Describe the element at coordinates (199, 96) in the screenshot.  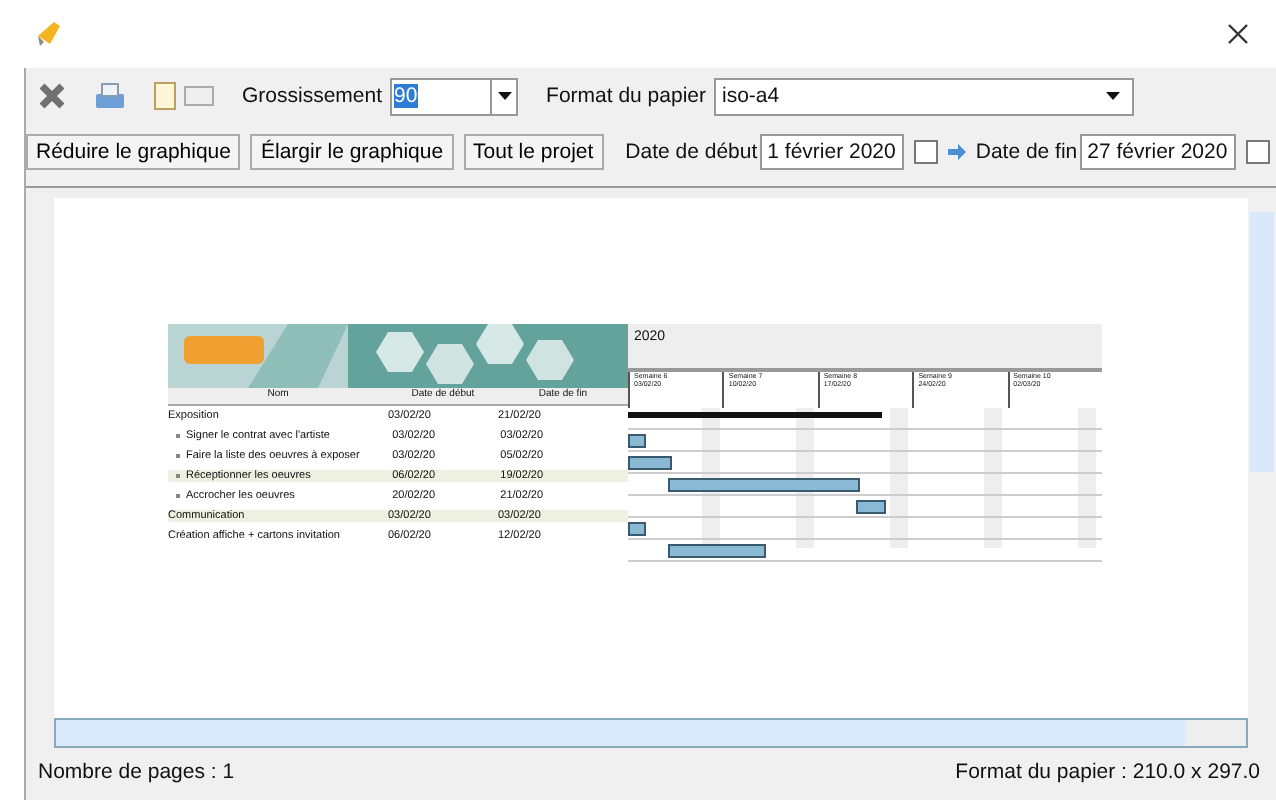
I see `landscape-page-icon` at that location.